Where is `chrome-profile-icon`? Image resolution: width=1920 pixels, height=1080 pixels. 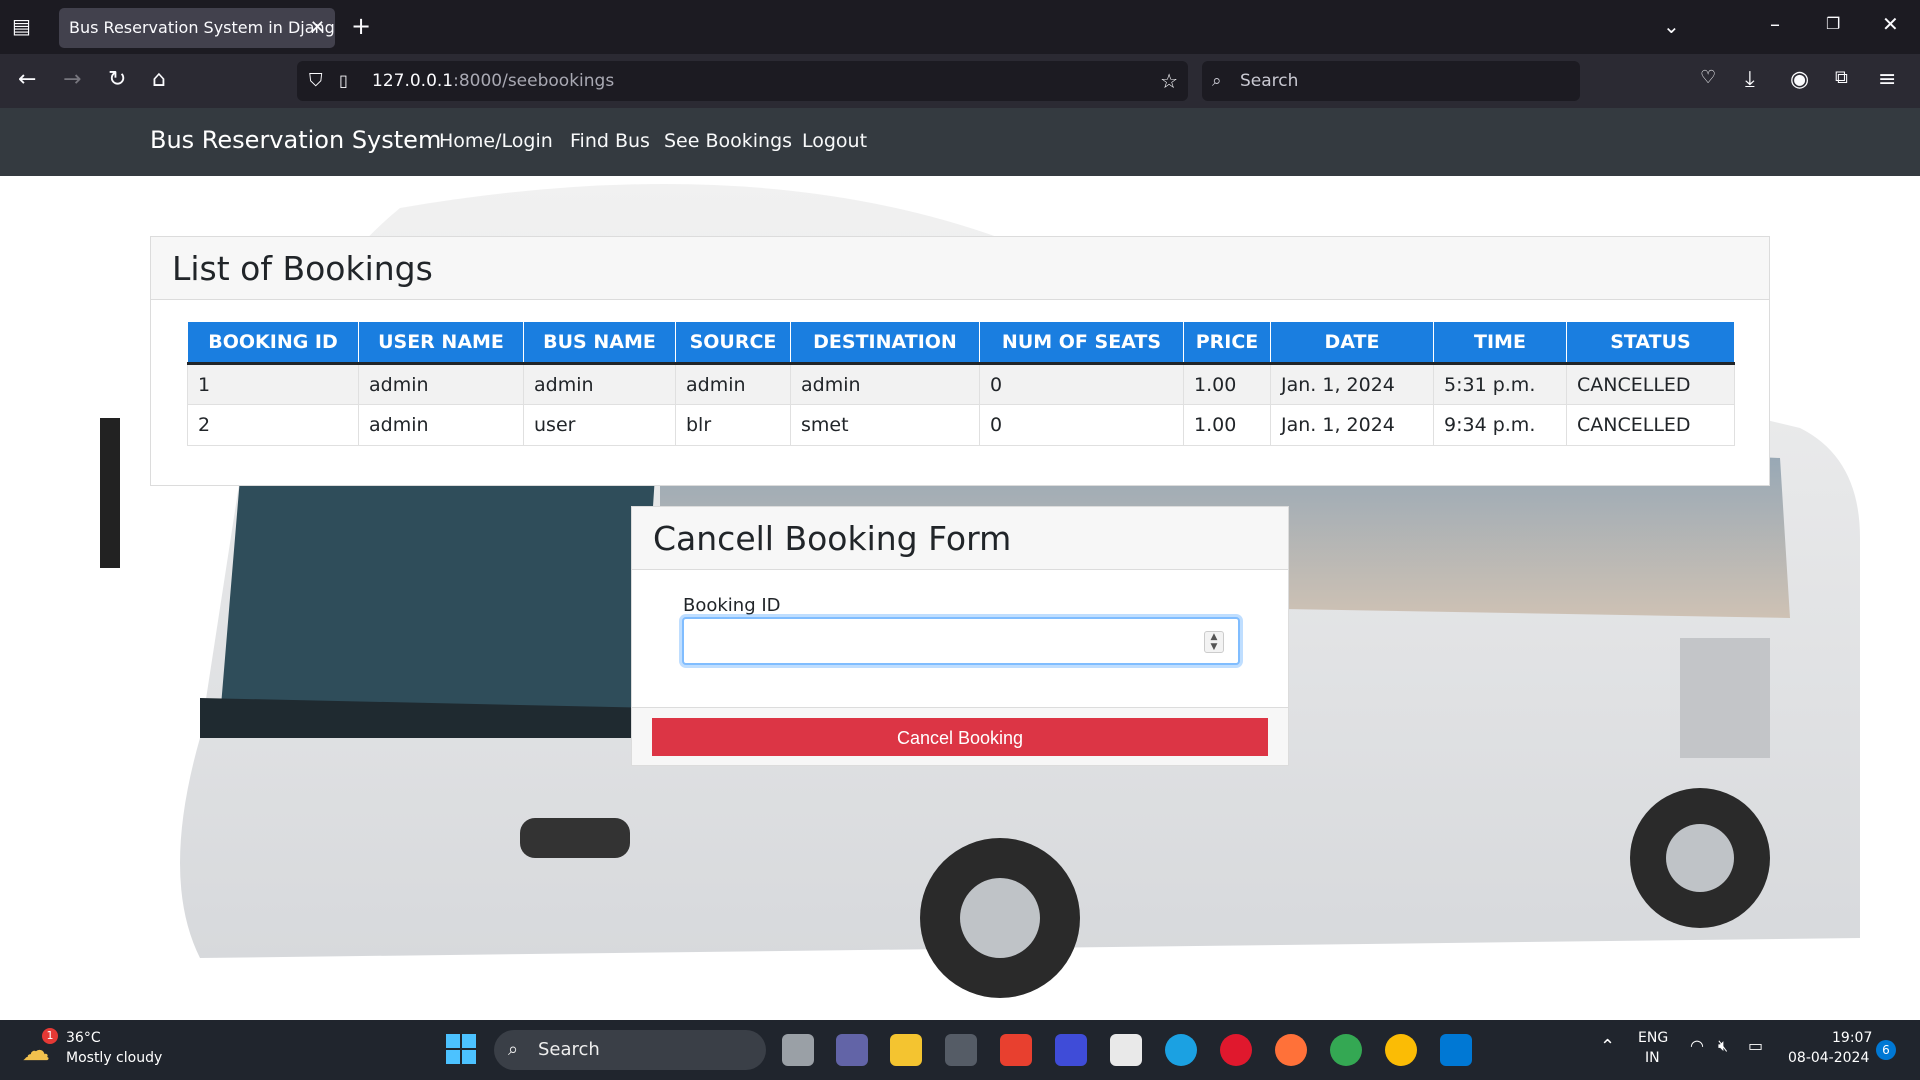
chrome-profile-icon is located at coordinates (1401, 1050).